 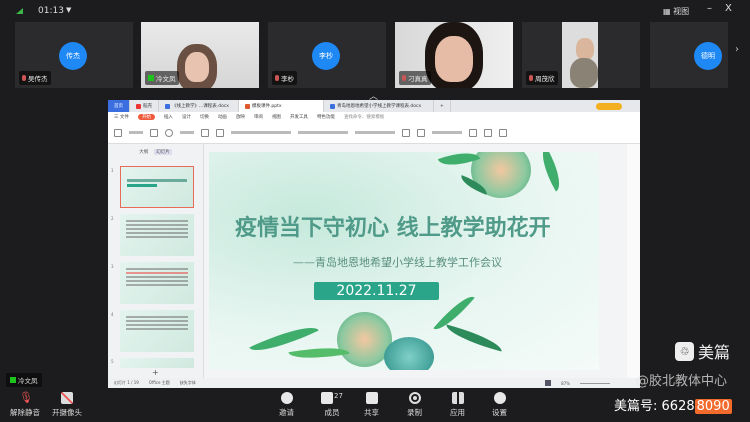 What do you see at coordinates (26, 397) in the screenshot?
I see `mic-off-icon: 🎙` at bounding box center [26, 397].